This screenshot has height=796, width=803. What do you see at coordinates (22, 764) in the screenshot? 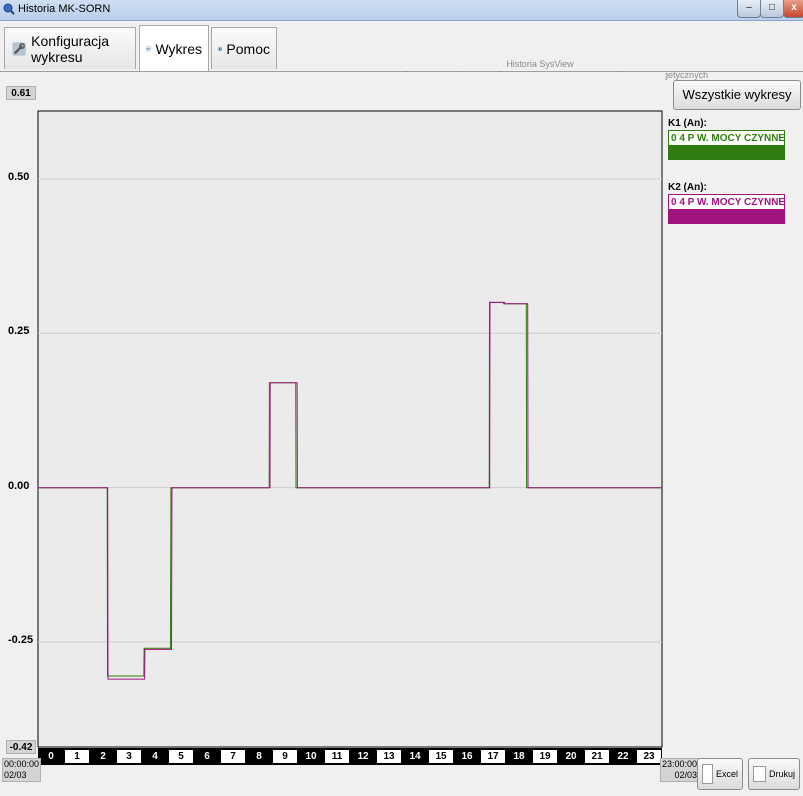
I see `start-time: 00:00:00` at bounding box center [22, 764].